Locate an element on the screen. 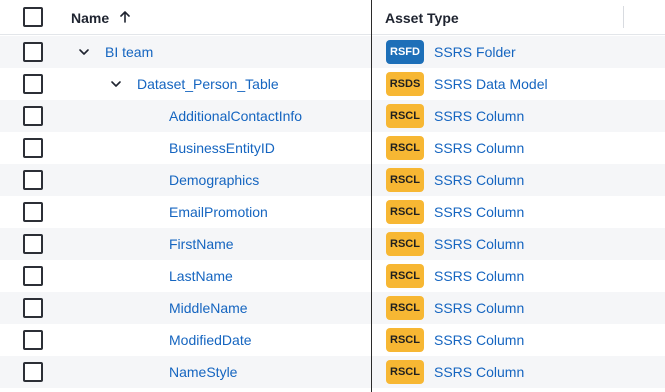  asset-name-link: ModifiedDate is located at coordinates (210, 340).